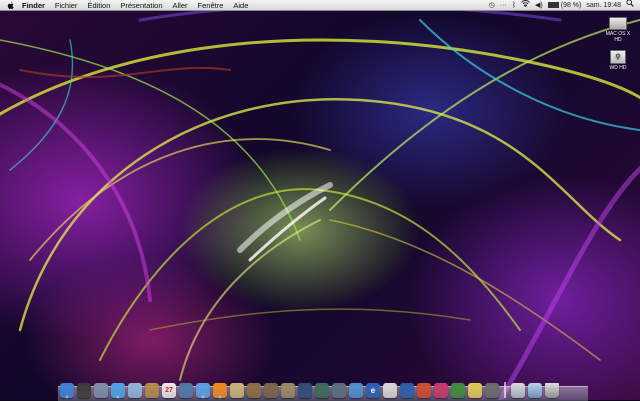  I want to click on menu-presentation: Présentation, so click(141, 5).